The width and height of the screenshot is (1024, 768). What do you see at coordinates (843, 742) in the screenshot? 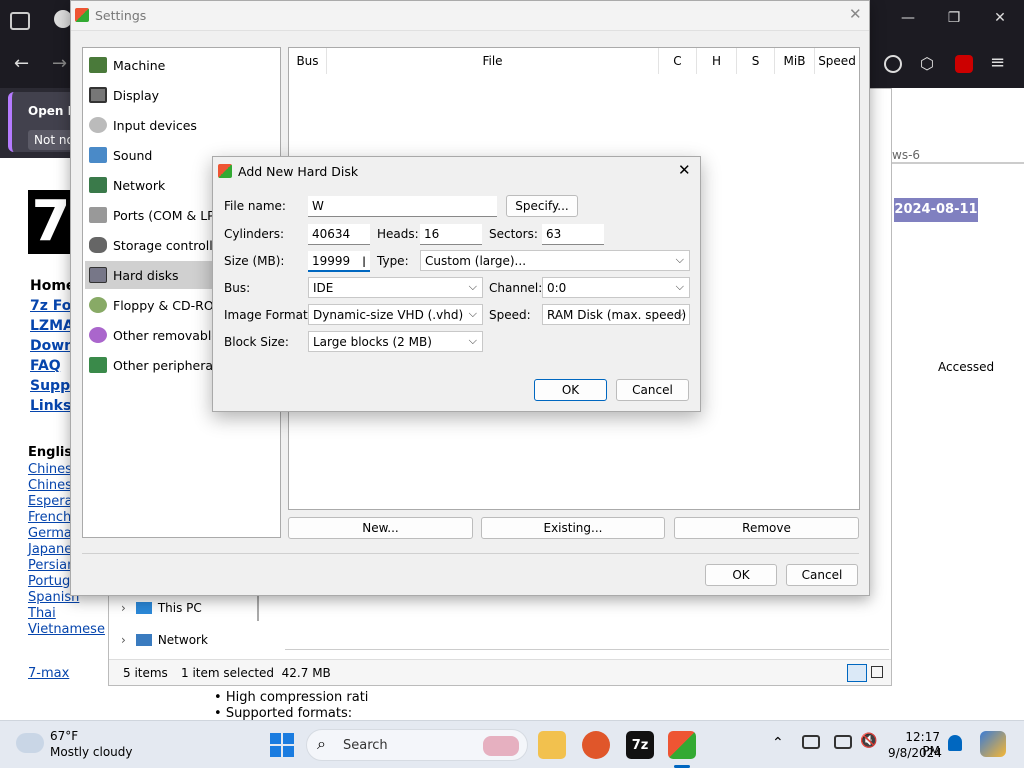
I see `network-tray-icon` at bounding box center [843, 742].